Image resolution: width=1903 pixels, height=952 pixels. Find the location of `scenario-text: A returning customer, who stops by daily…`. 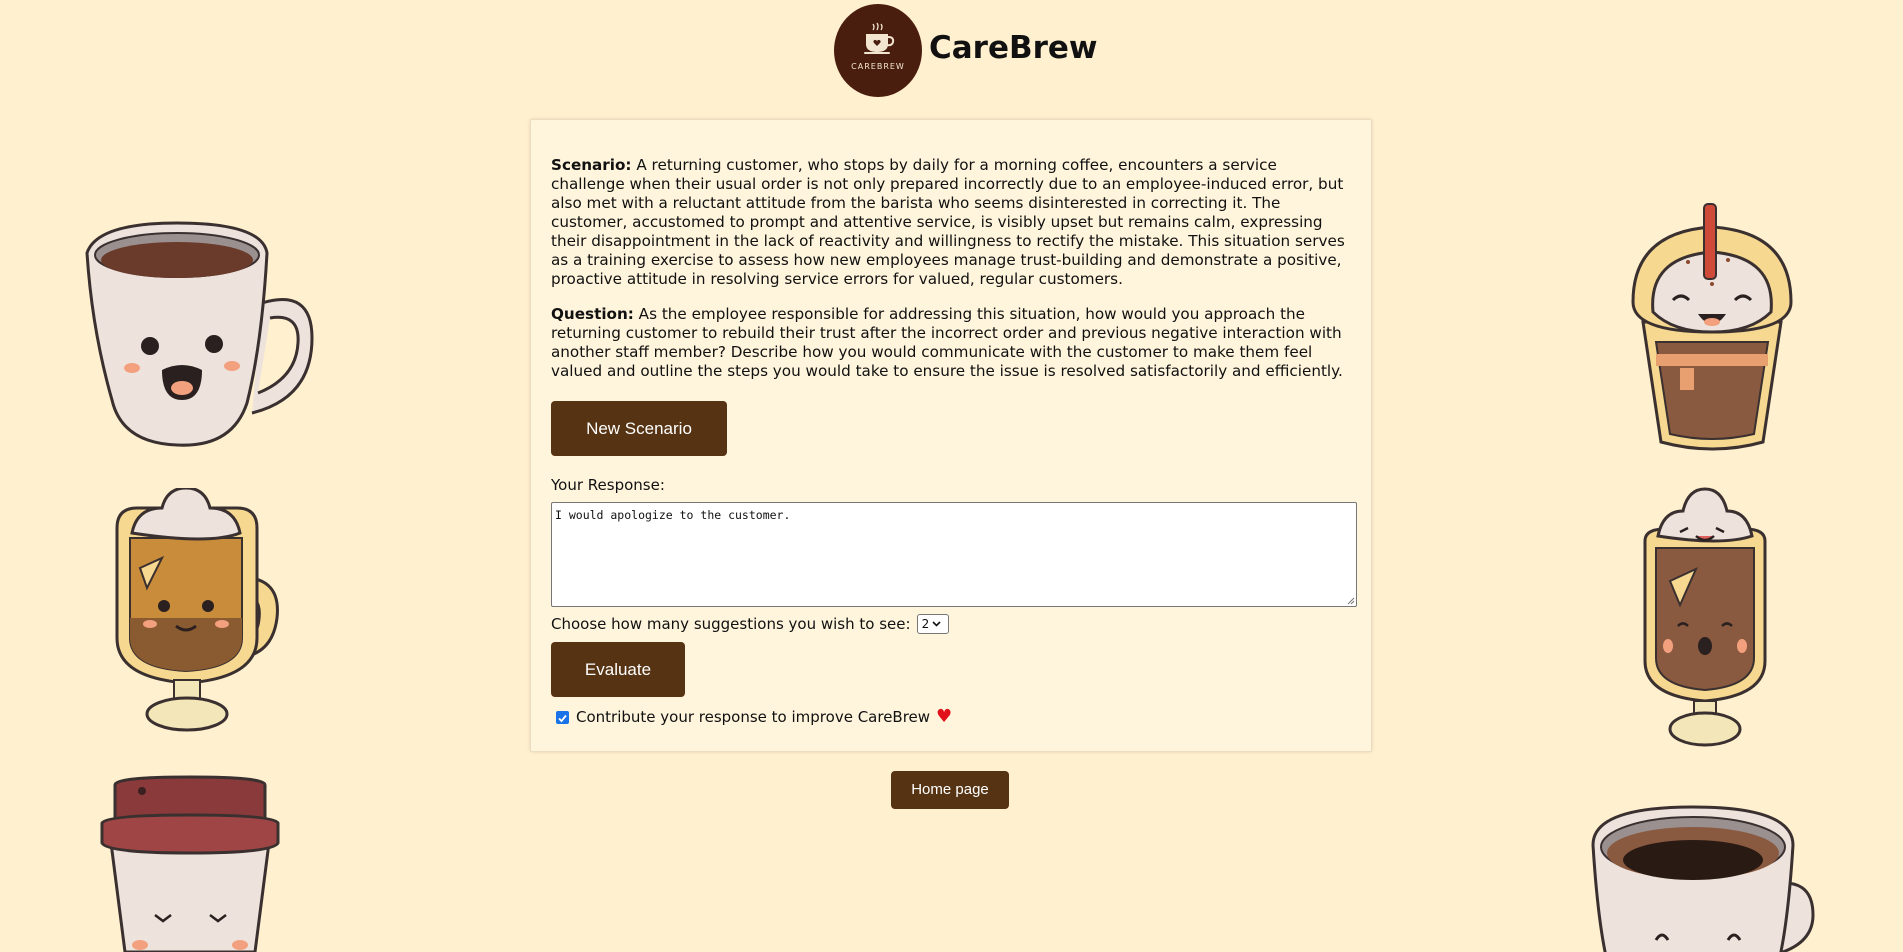

scenario-text: A returning customer, who stops by daily… is located at coordinates (948, 222).